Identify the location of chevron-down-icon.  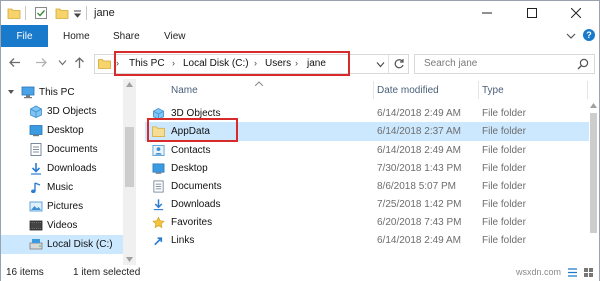
(11, 92).